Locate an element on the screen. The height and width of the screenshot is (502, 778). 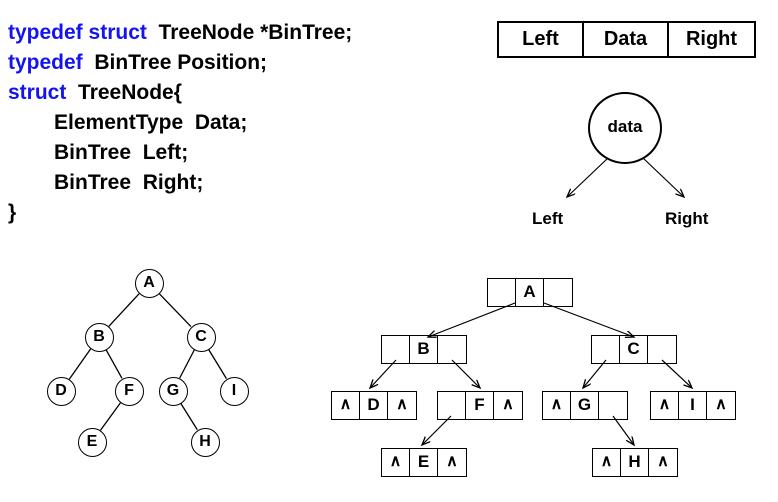
linked-node-C-data-cell: C is located at coordinates (634, 349).